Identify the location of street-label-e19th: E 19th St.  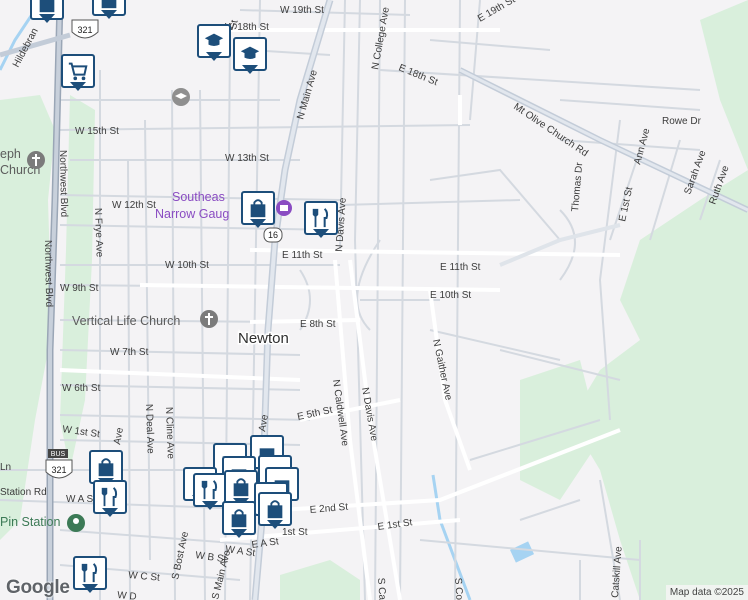
(496, 12).